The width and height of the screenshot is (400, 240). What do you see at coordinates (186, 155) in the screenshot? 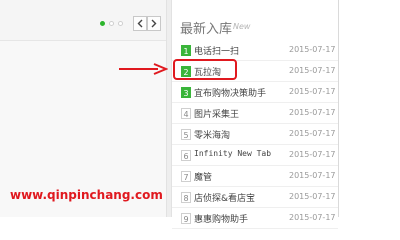
I see `rank-badge: 6` at bounding box center [186, 155].